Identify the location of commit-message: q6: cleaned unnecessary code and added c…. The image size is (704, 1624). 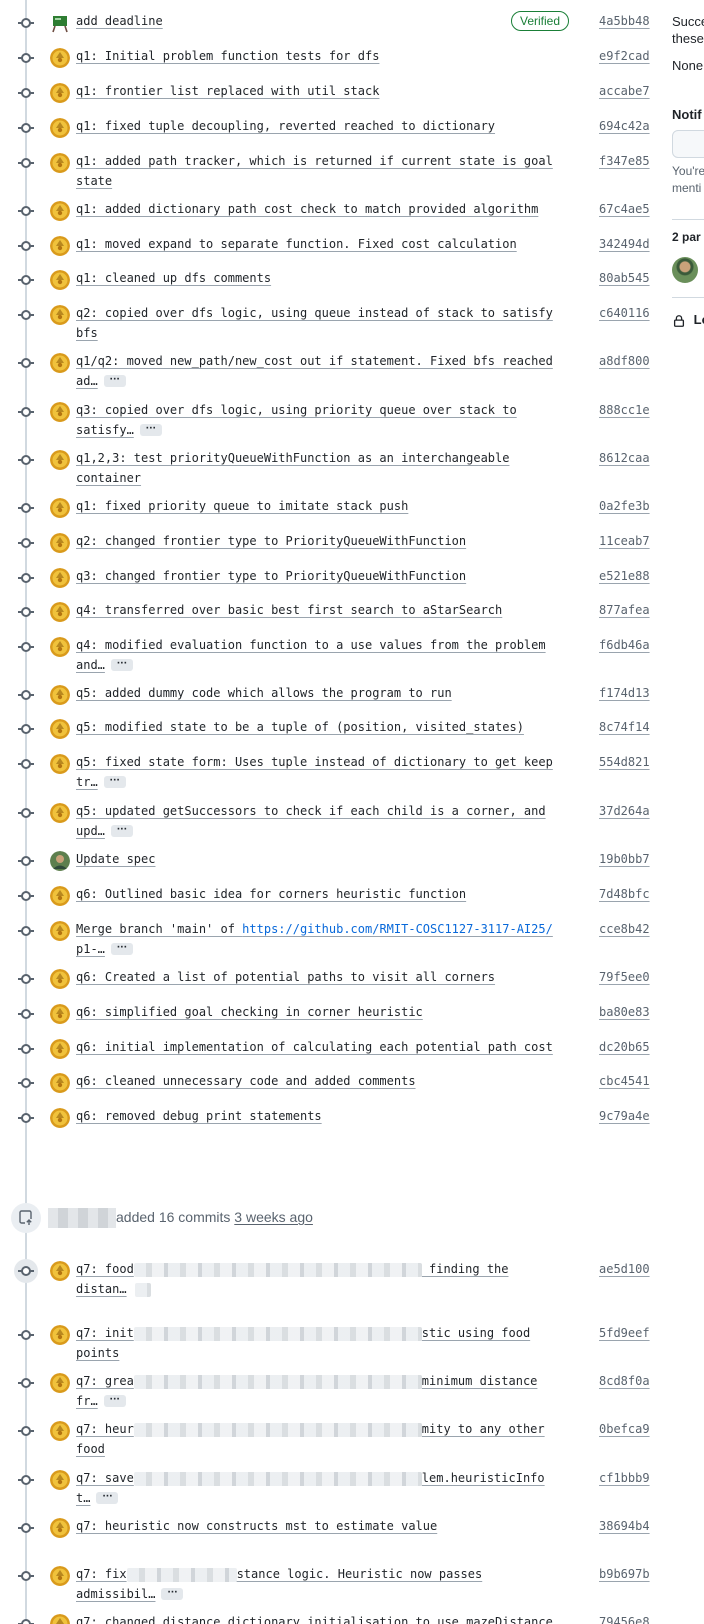
(321, 1081).